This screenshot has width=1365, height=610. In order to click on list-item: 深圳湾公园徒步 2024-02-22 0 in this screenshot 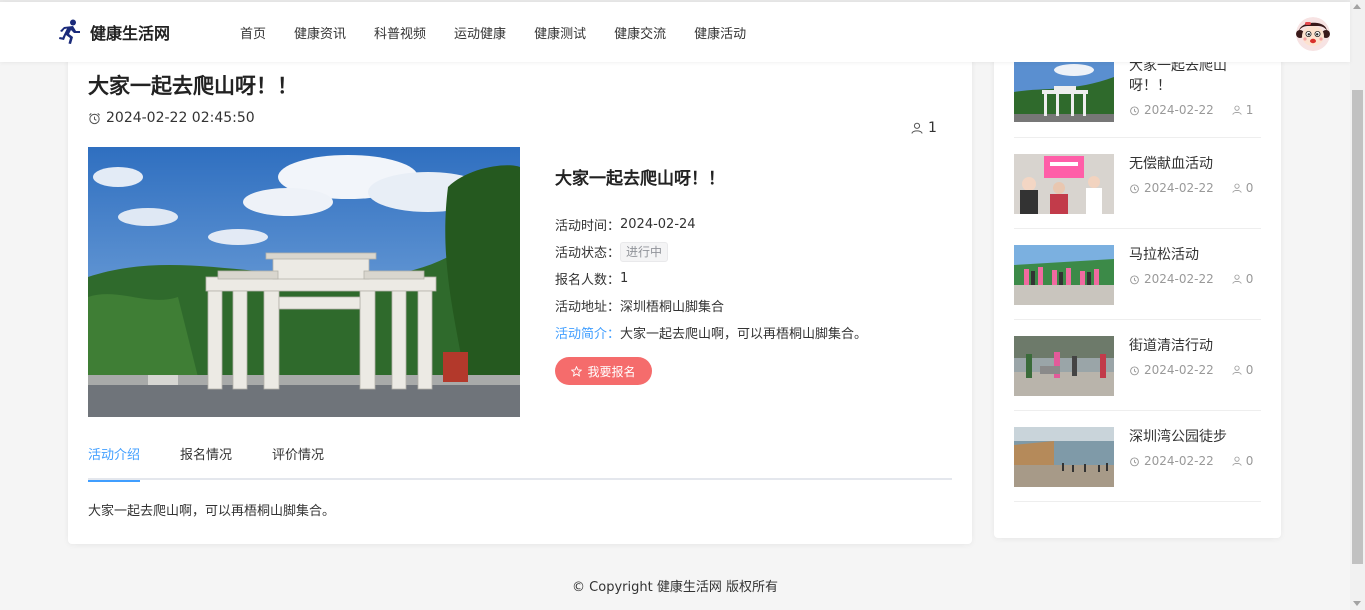, I will do `click(1137, 456)`.